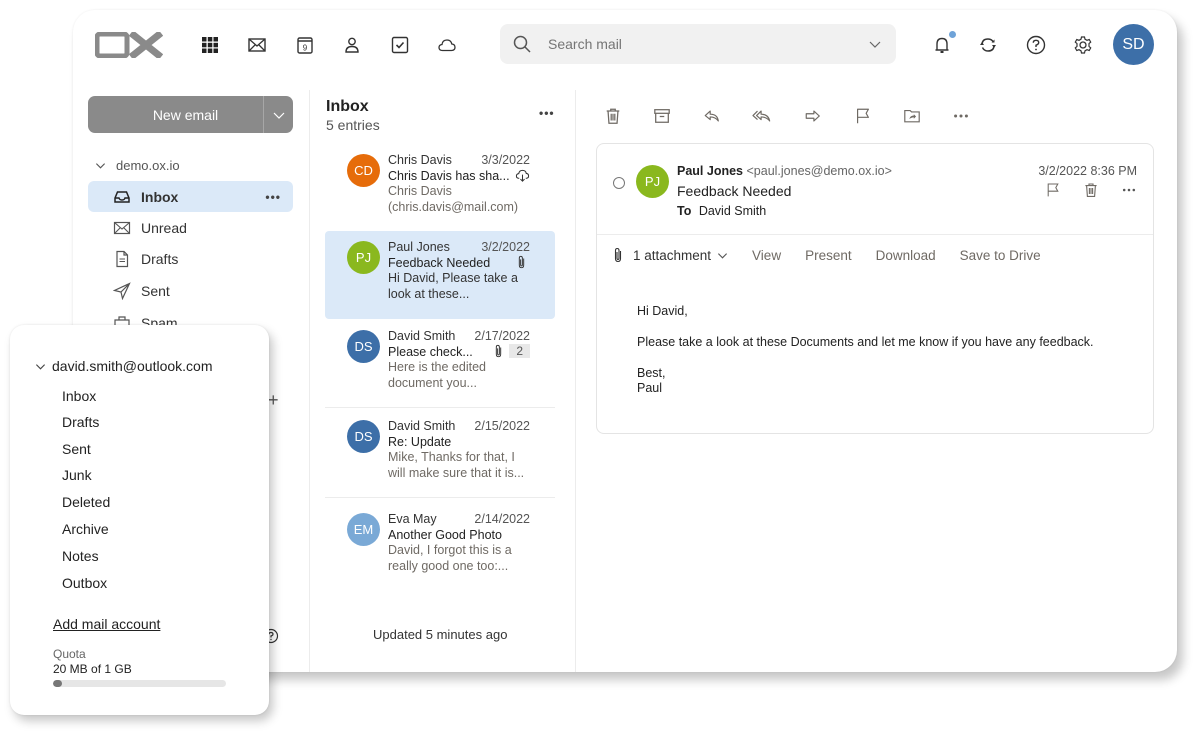  What do you see at coordinates (505, 247) in the screenshot?
I see `mail-date: 3/2/2022` at bounding box center [505, 247].